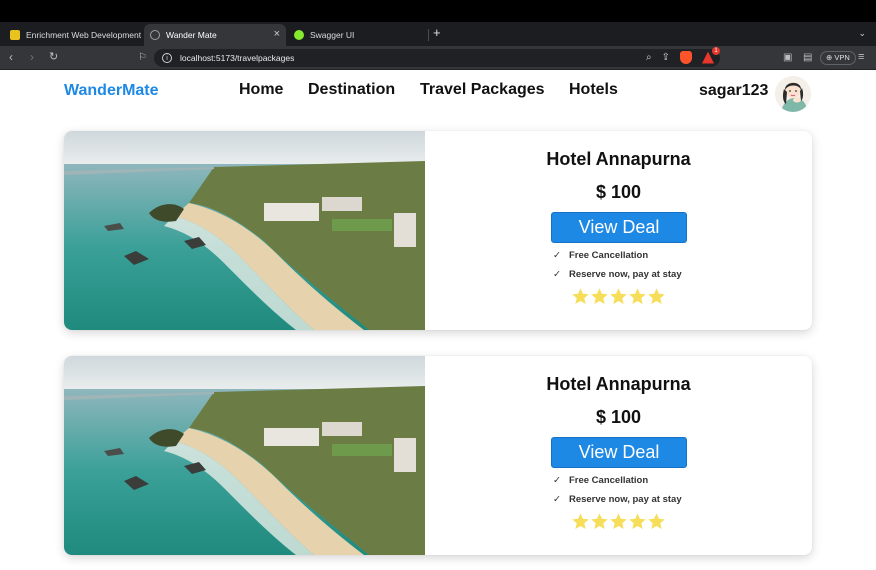  I want to click on rewards-badge: 1, so click(716, 51).